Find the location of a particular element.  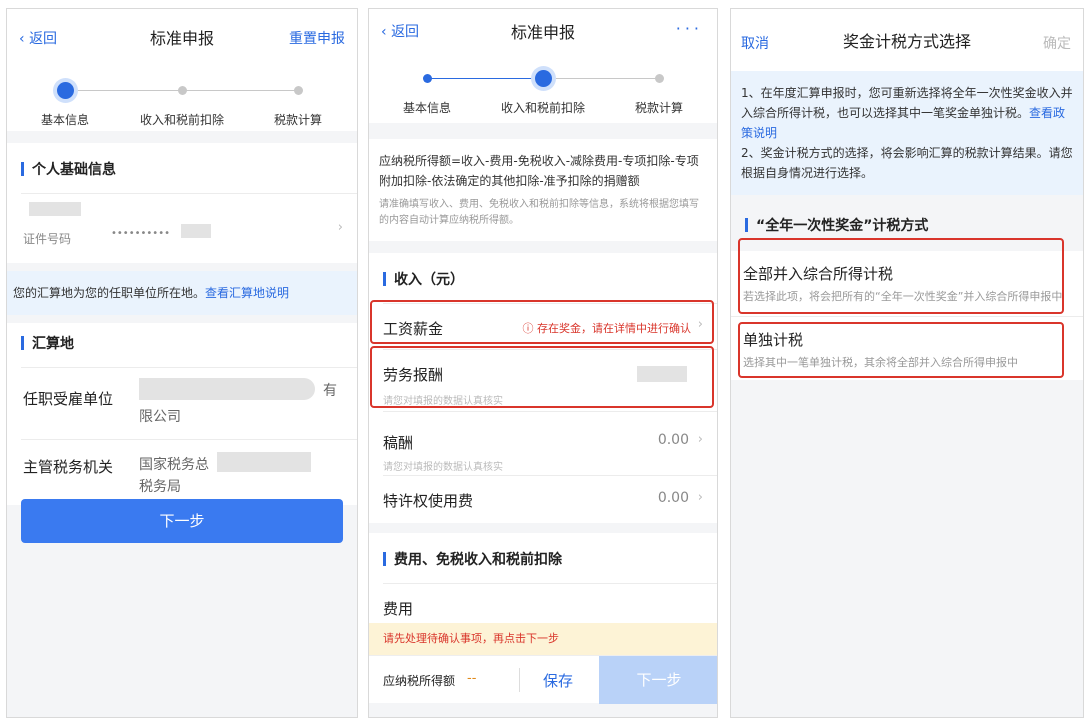

id-value: •••••••••• is located at coordinates (140, 233).